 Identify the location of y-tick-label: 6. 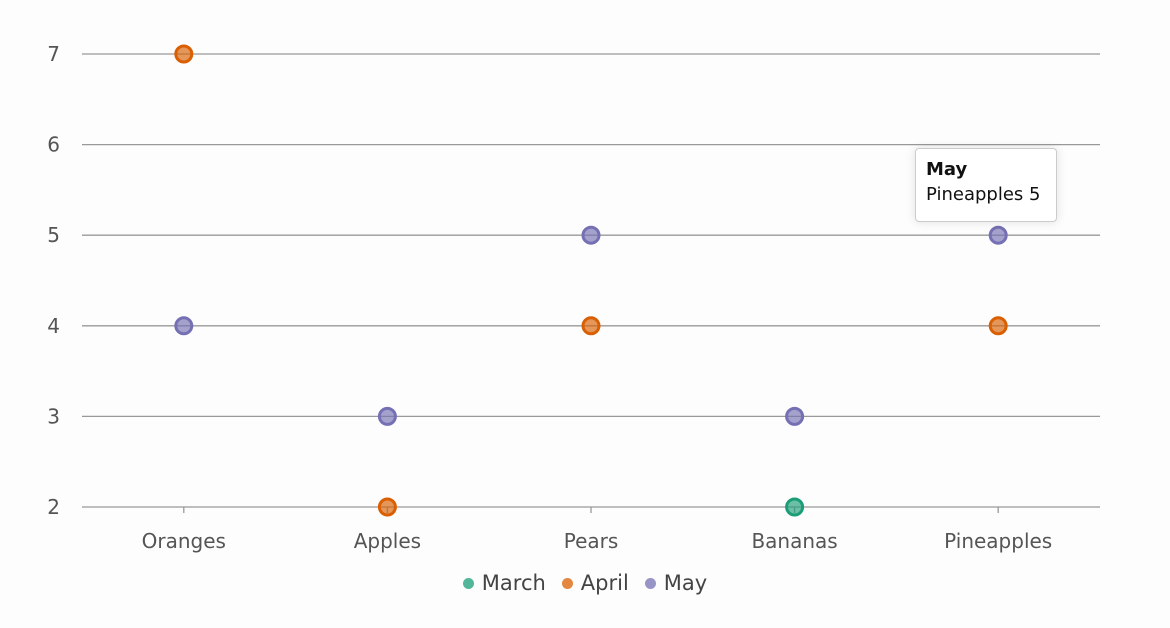
(53, 145).